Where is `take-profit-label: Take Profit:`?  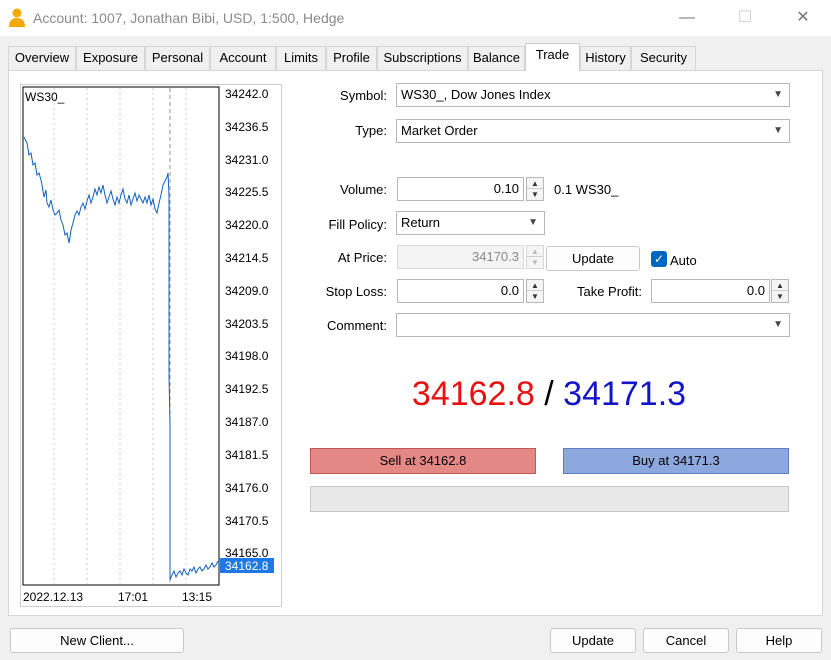 take-profit-label: Take Profit: is located at coordinates (609, 291).